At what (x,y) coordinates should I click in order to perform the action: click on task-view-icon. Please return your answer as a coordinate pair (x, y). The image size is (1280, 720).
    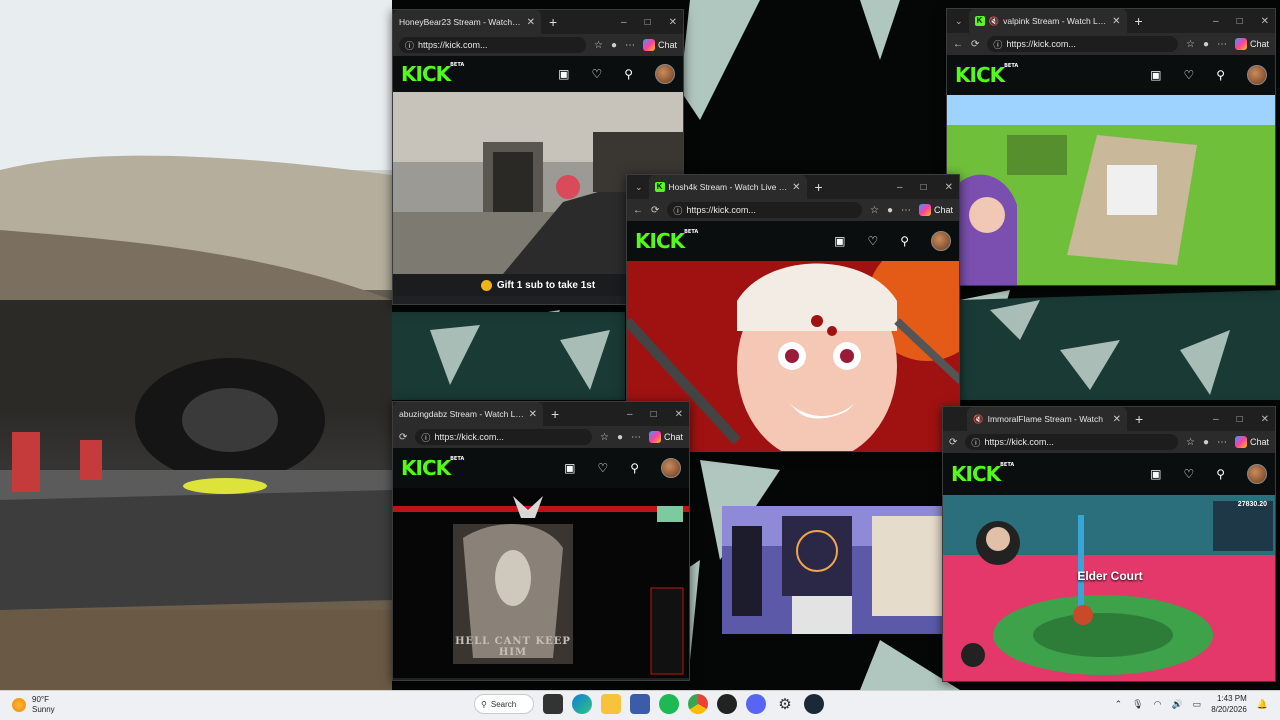
    Looking at the image, I should click on (553, 704).